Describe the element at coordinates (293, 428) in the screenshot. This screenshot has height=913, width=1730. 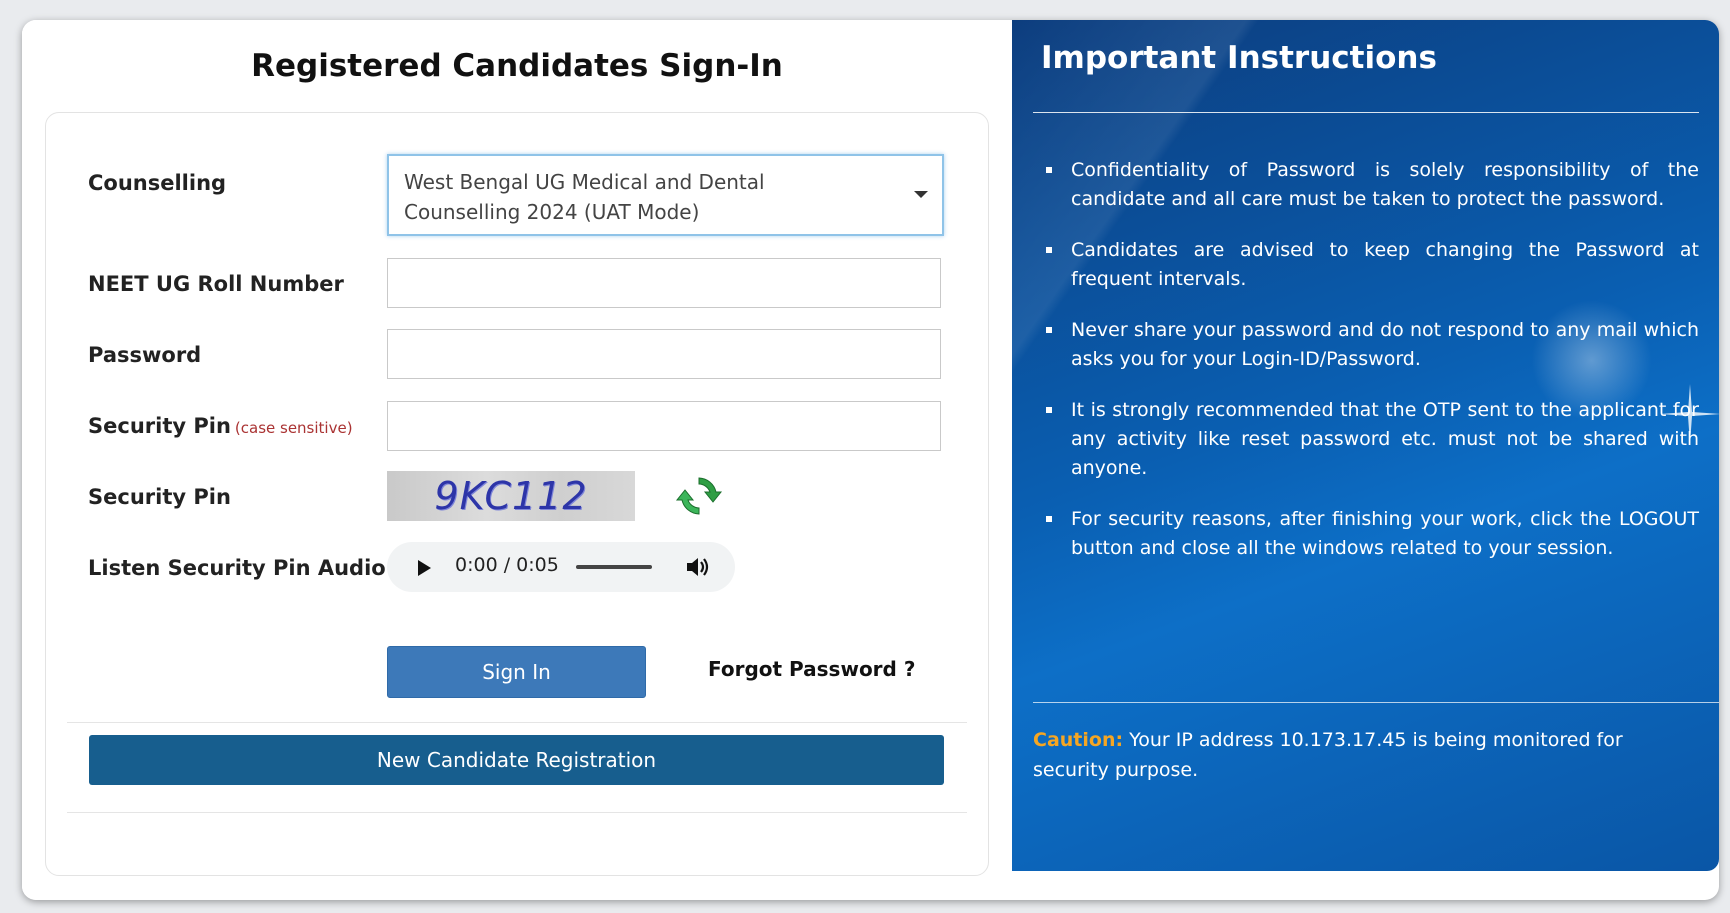
I see `case-sensitive-note: (case sensitive)` at that location.